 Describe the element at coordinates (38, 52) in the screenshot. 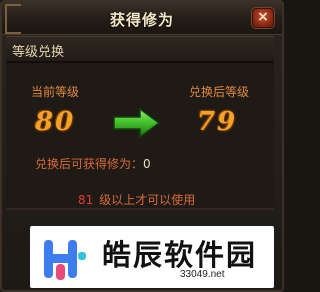

I see `section-title: 等级兑换` at that location.